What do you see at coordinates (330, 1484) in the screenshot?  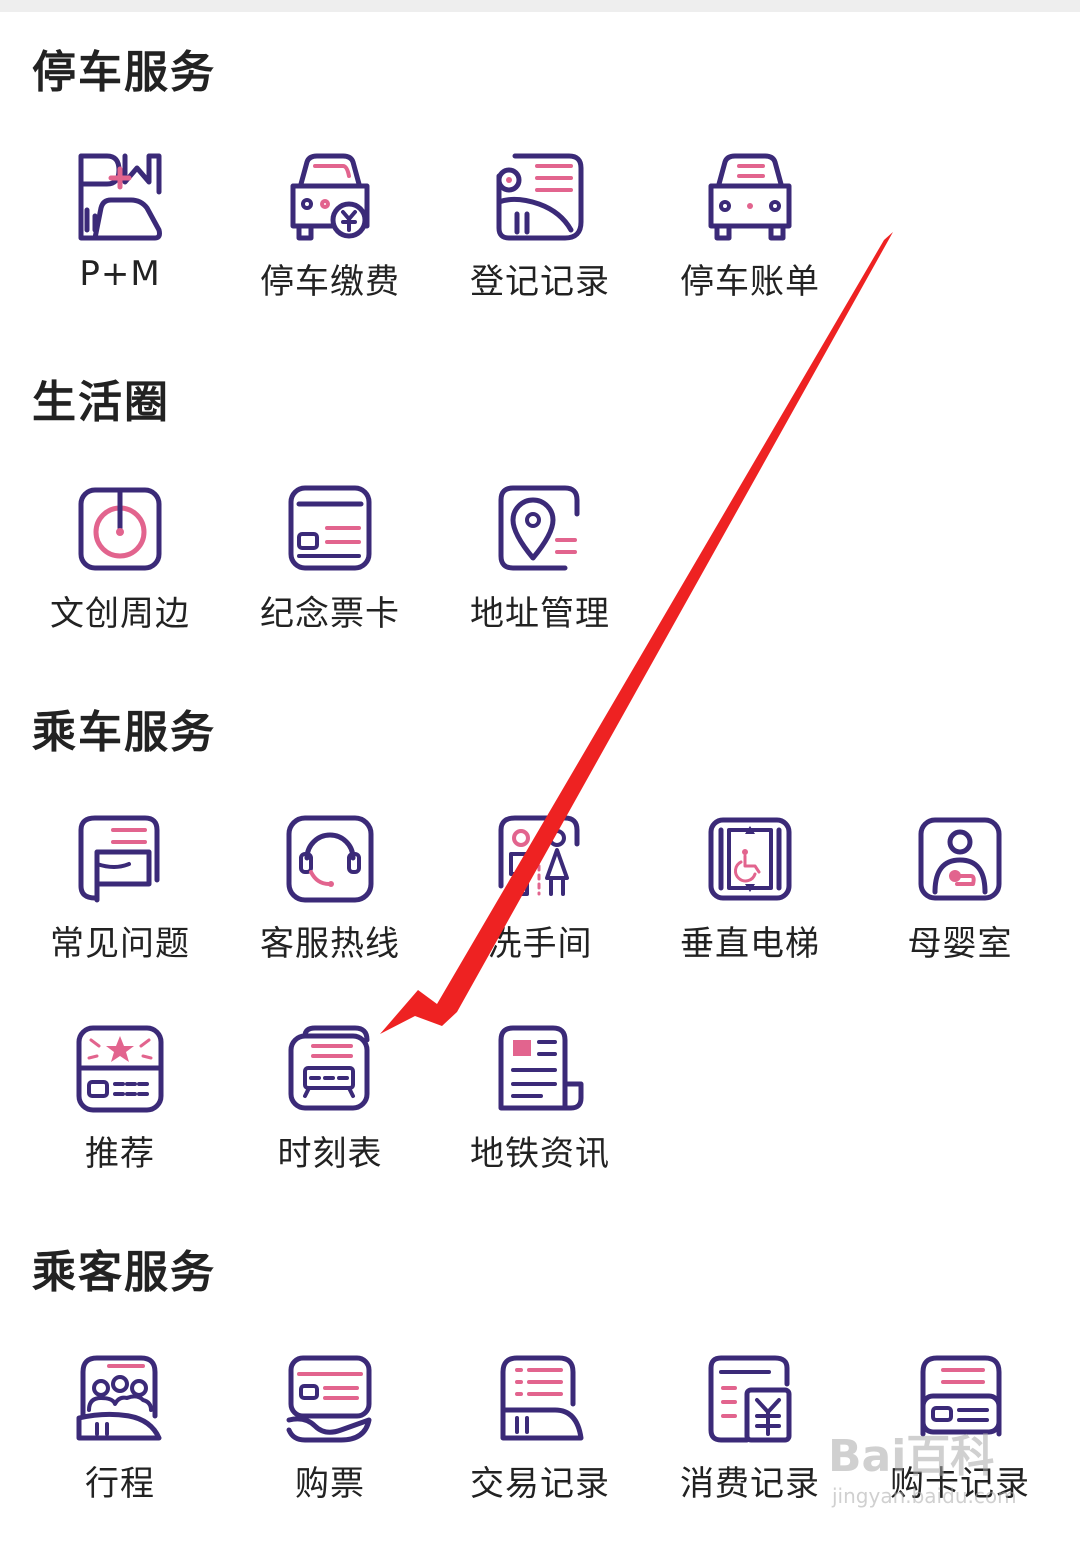 I see `tile-label: 购票` at bounding box center [330, 1484].